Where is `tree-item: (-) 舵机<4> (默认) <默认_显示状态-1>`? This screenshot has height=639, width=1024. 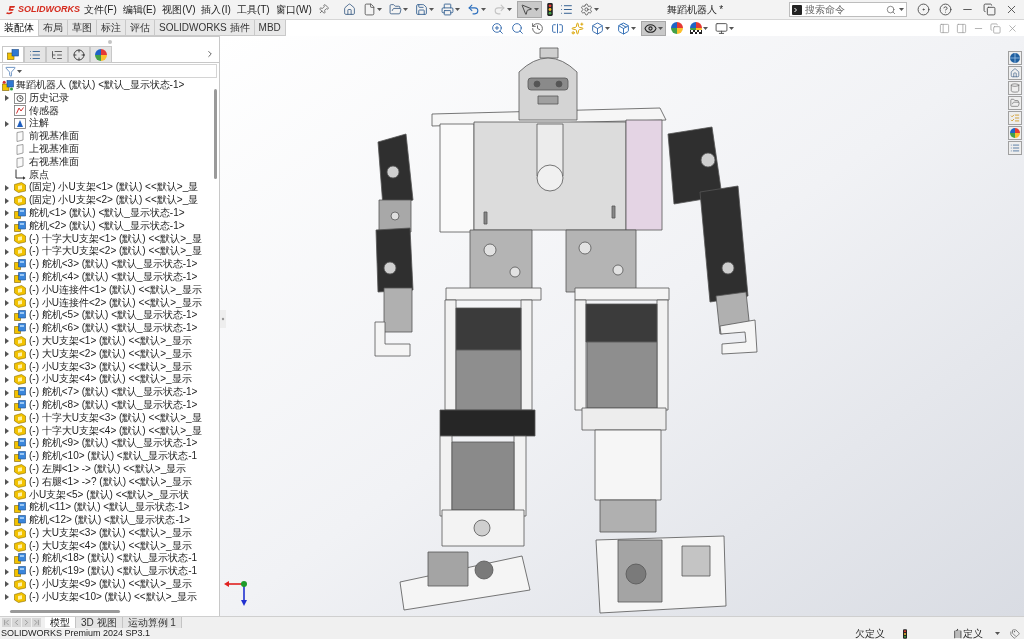 tree-item: (-) 舵机<4> (默认) <默认_显示状态-1> is located at coordinates (106, 277).